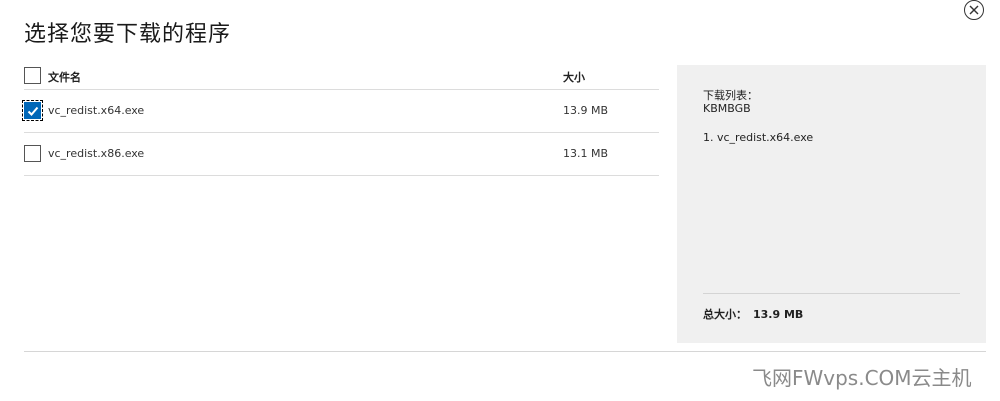  I want to click on watermark: 飞网FWvps.COM云主机, so click(862, 378).